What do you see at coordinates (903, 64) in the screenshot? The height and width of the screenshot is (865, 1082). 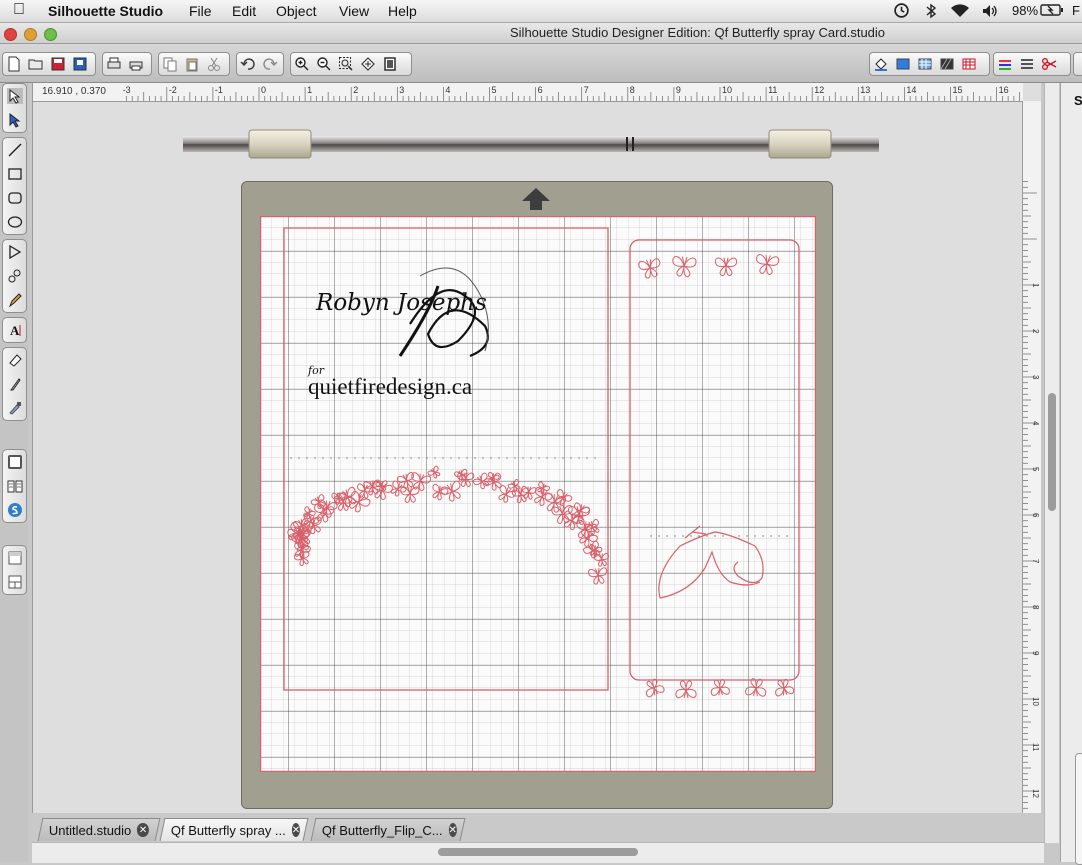 I see `fill-color-icon` at bounding box center [903, 64].